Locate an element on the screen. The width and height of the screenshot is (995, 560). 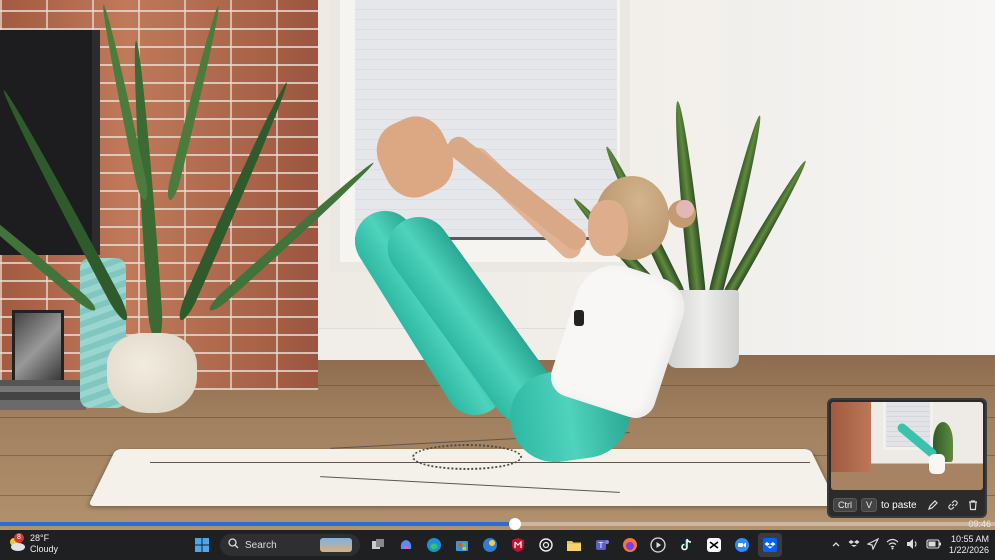
link-icon is located at coordinates (953, 505).